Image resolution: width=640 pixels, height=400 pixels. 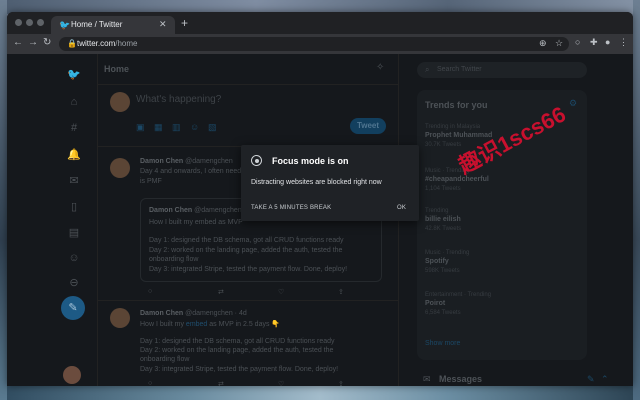 I want to click on trend-count: 1,104 Tweets, so click(x=443, y=189).